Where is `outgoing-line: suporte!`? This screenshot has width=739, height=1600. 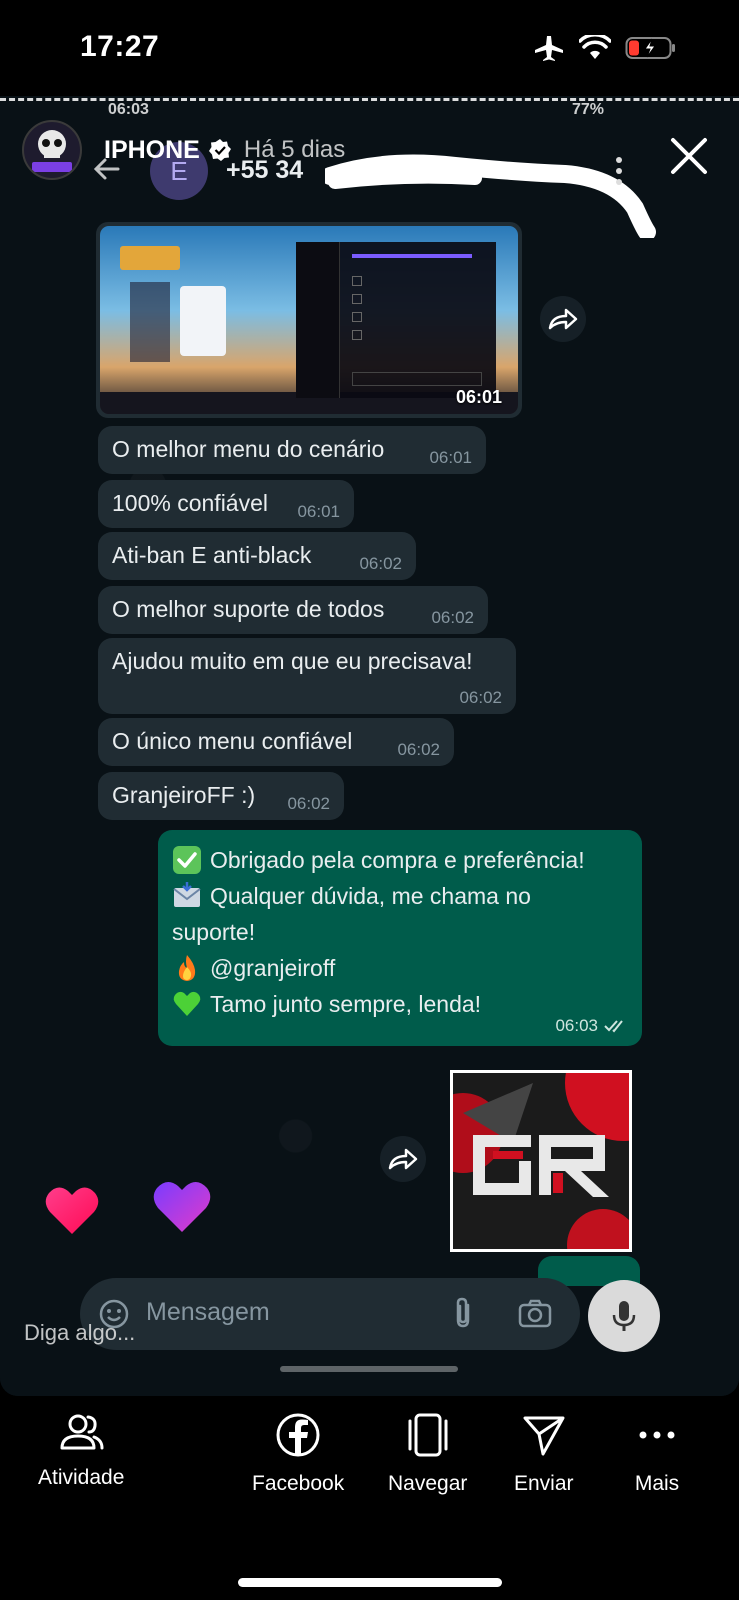
outgoing-line: suporte! is located at coordinates (214, 932).